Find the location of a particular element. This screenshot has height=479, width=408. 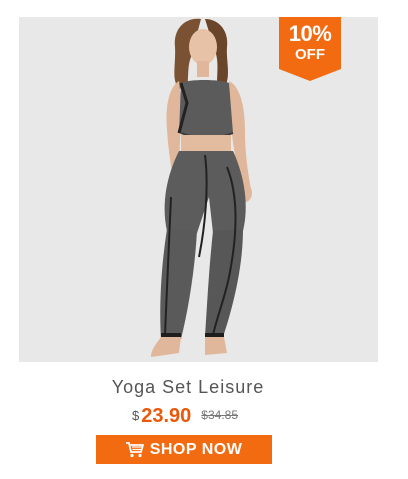

currency-symbol: $ is located at coordinates (136, 415).